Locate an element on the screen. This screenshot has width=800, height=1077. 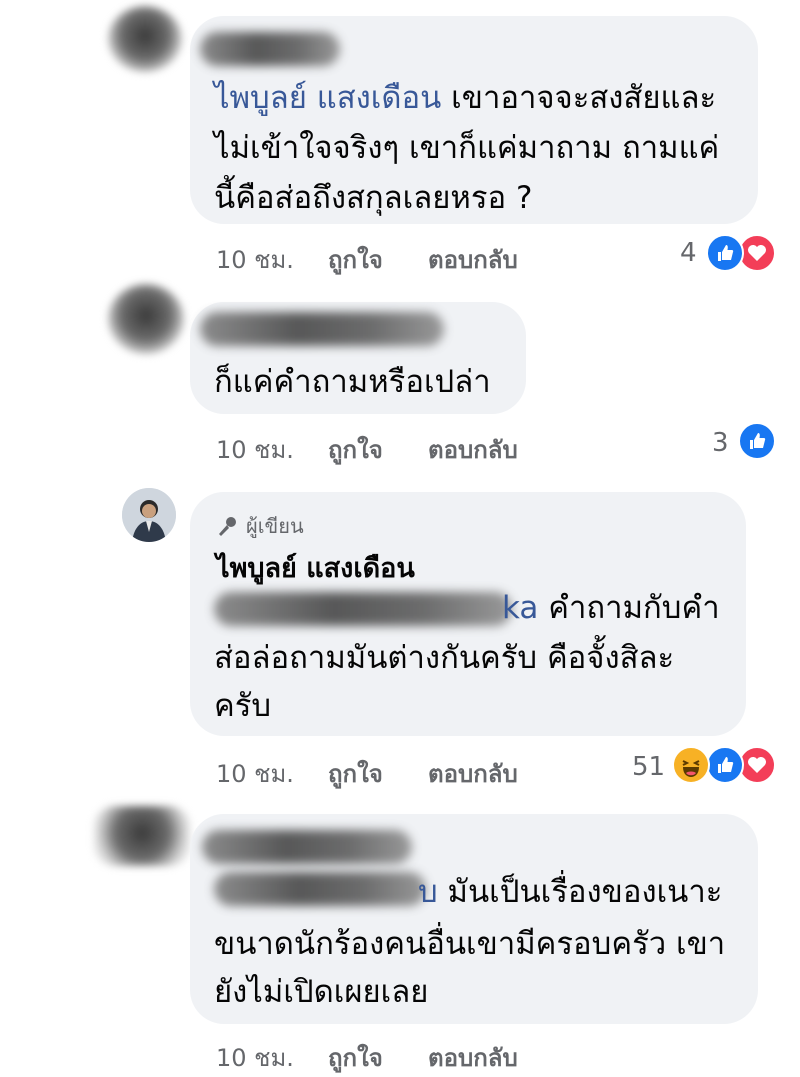
comment-text: นี้คือส่อถึงสกุลเลยหรอ ? is located at coordinates (373, 198).